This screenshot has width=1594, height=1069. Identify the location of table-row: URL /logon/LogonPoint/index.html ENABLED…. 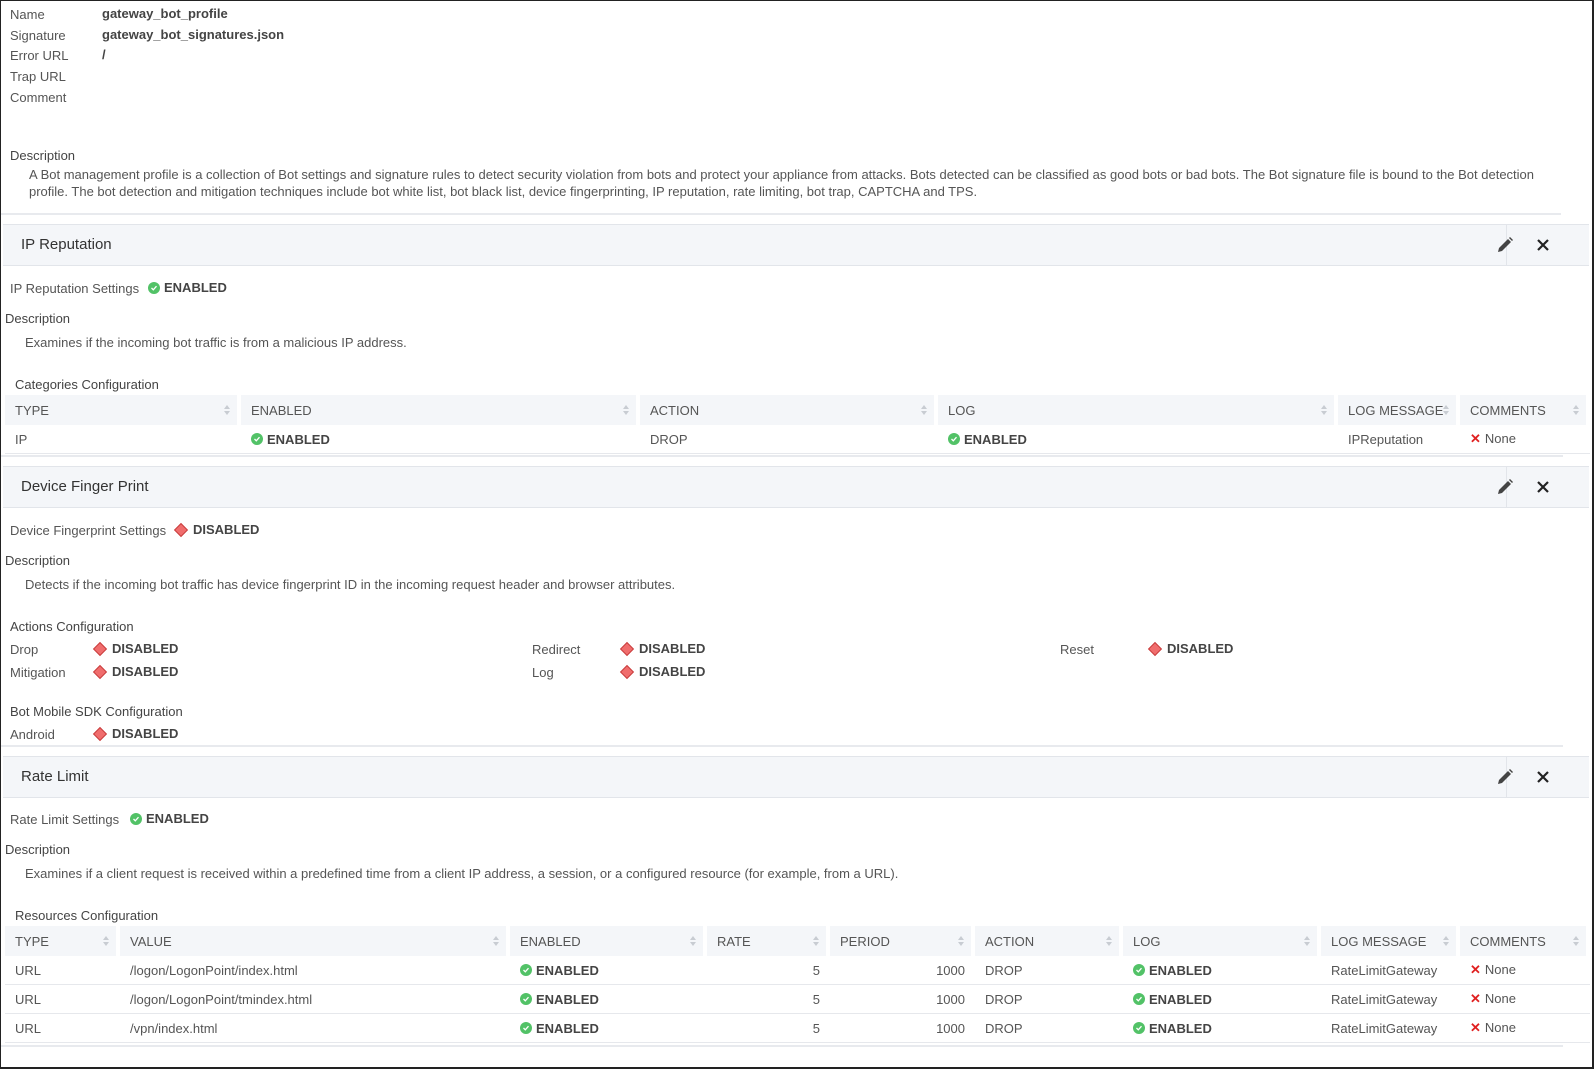
(797, 970).